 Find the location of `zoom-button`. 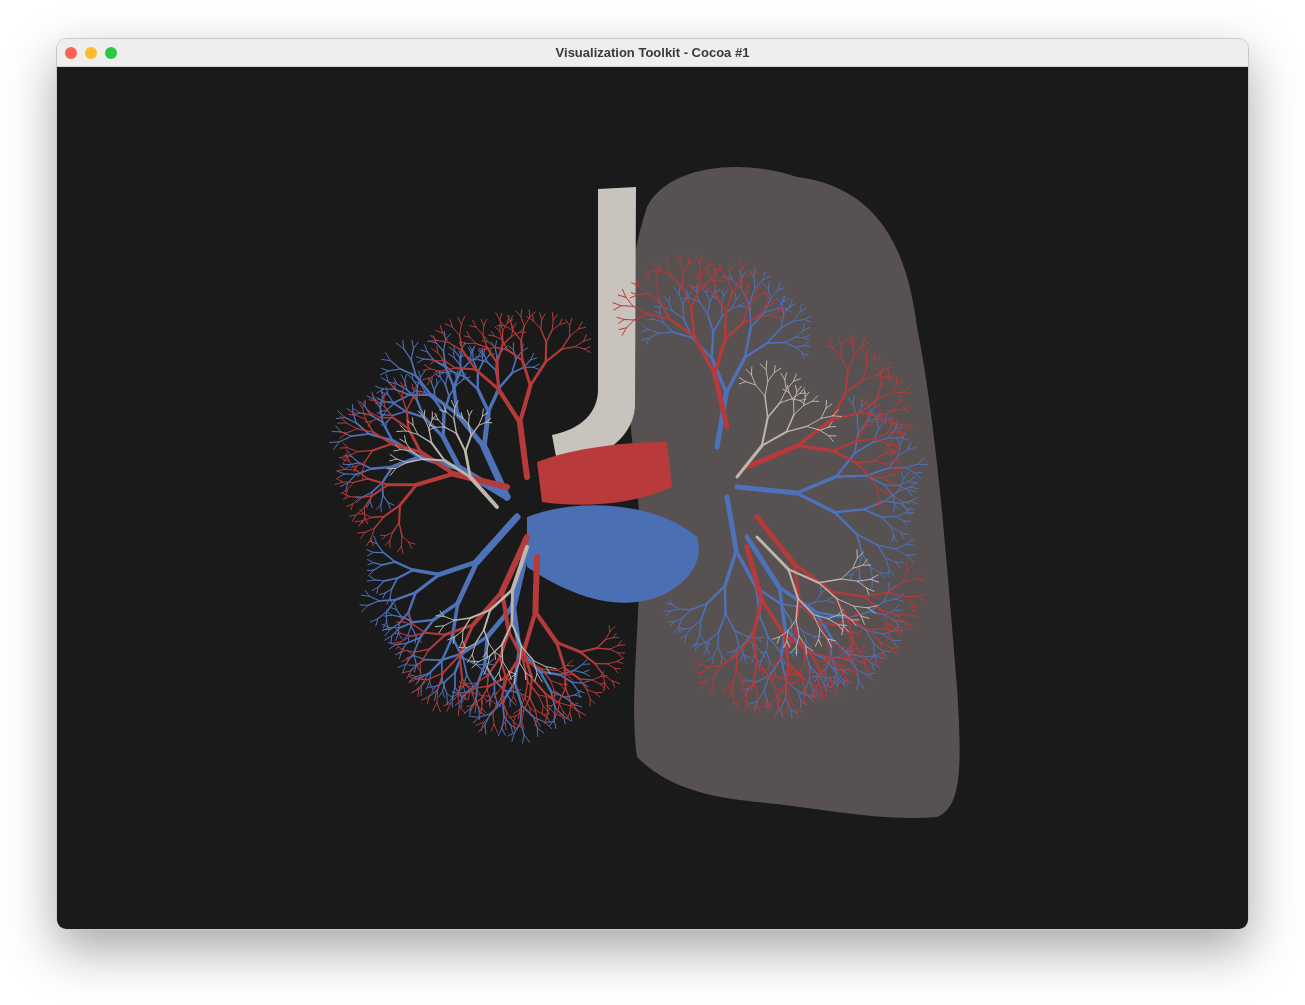

zoom-button is located at coordinates (111, 53).